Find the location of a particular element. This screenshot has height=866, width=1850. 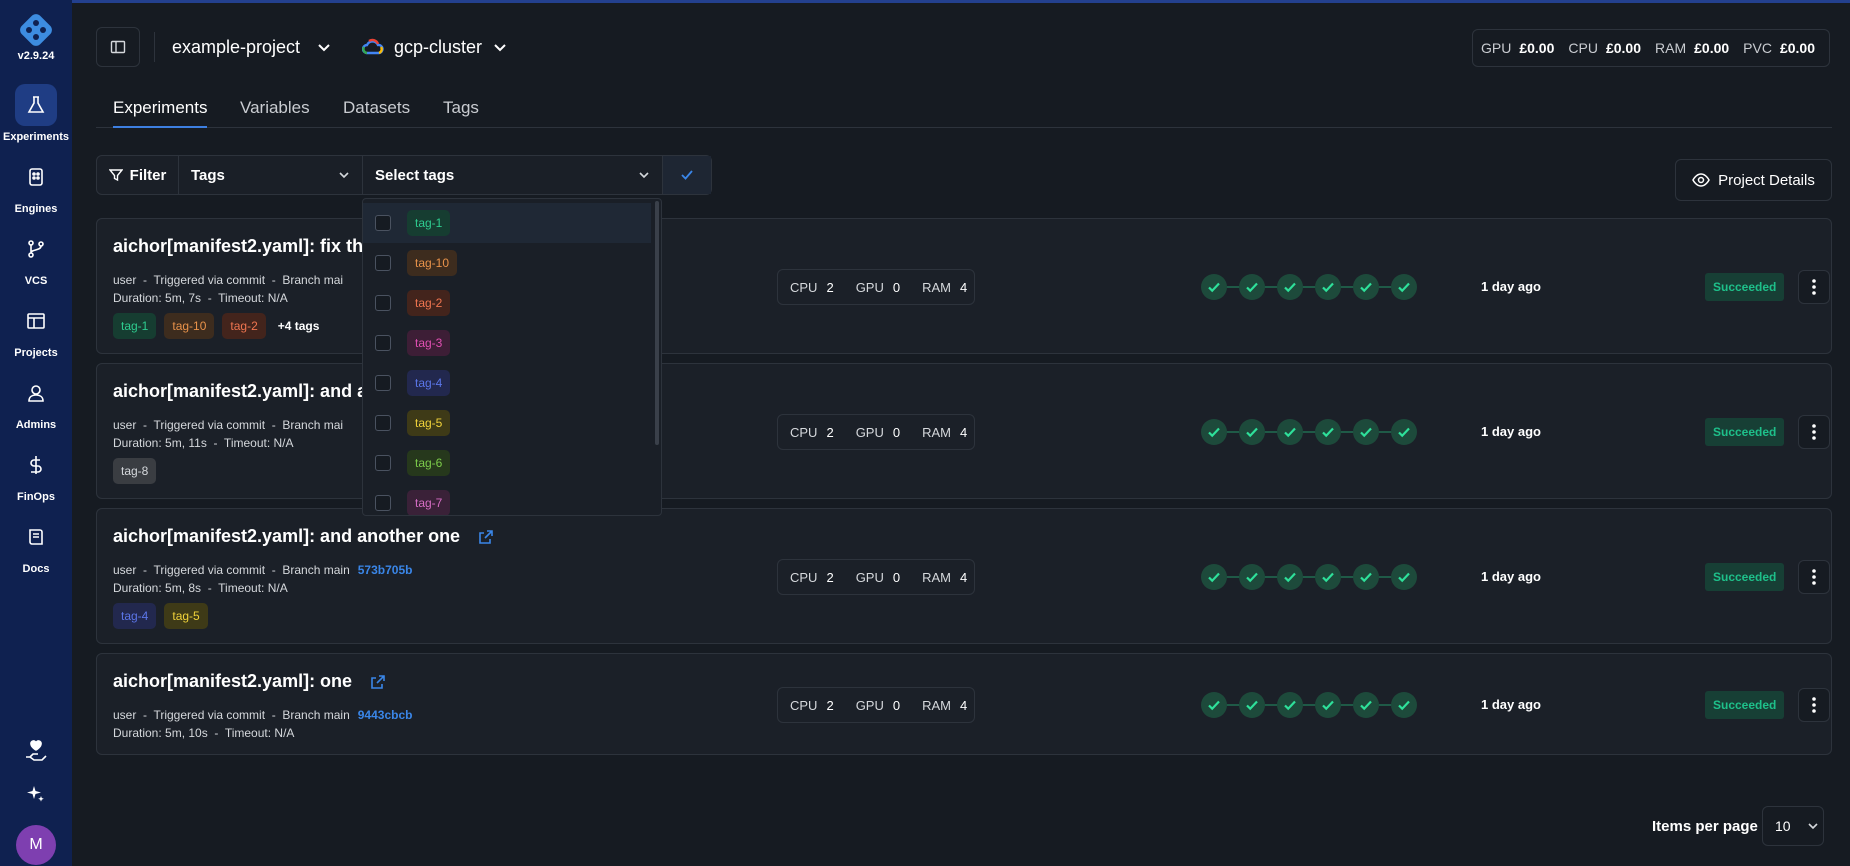

tab-variables: Variables is located at coordinates (275, 113).